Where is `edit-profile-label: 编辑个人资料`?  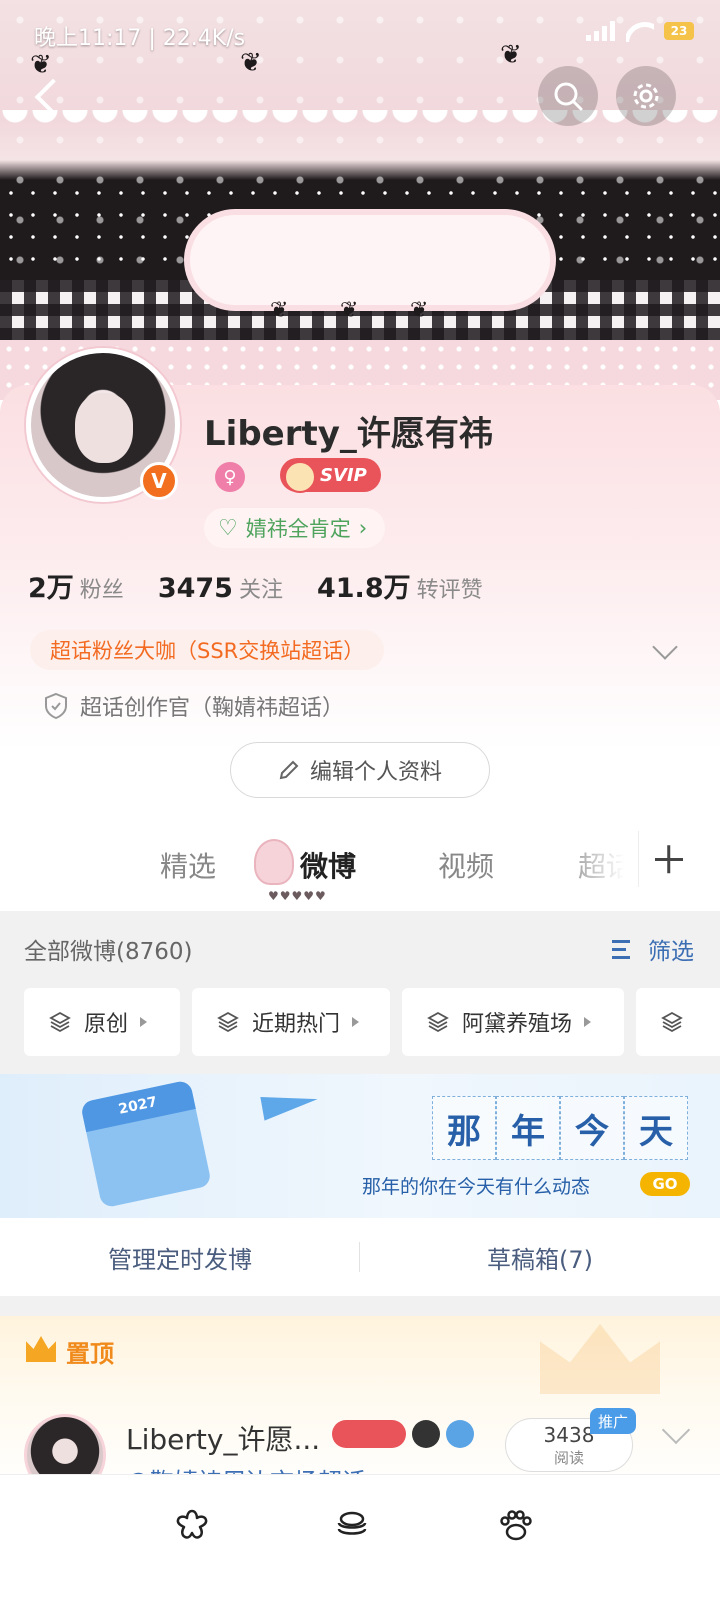 edit-profile-label: 编辑个人资料 is located at coordinates (375, 772).